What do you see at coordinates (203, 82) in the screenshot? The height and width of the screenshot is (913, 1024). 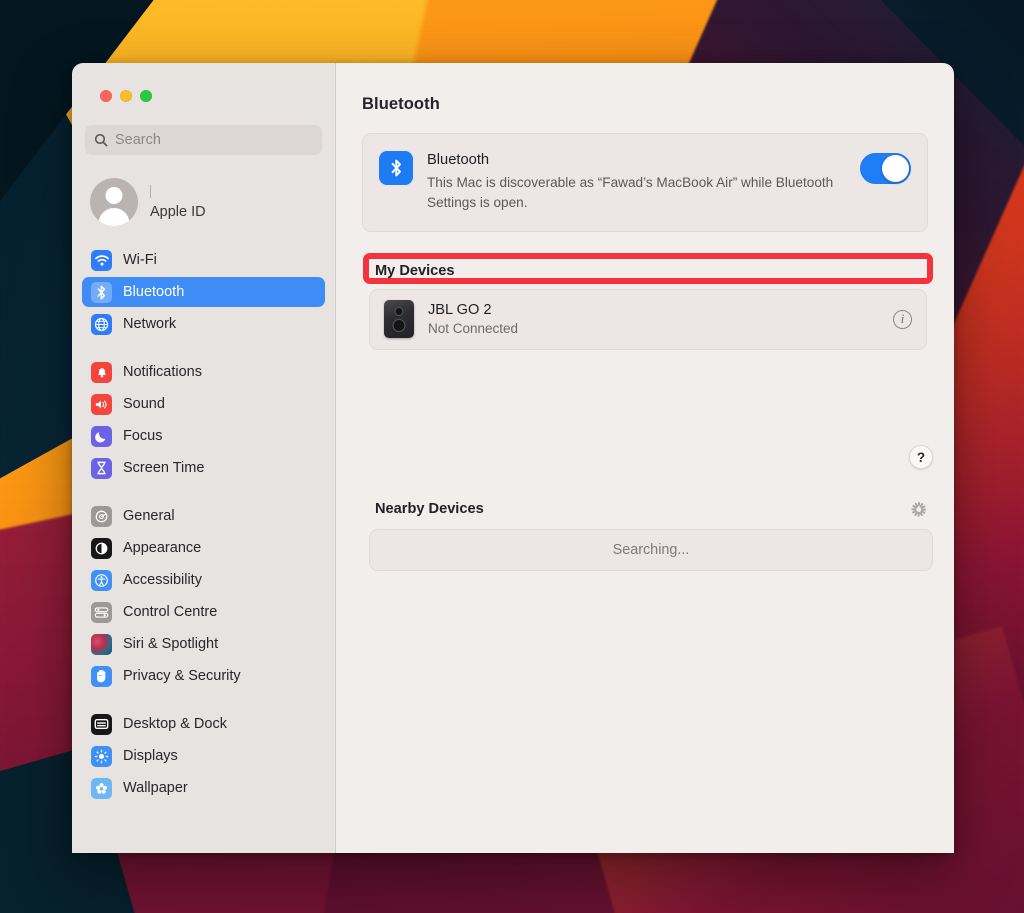 I see `window-controls` at bounding box center [203, 82].